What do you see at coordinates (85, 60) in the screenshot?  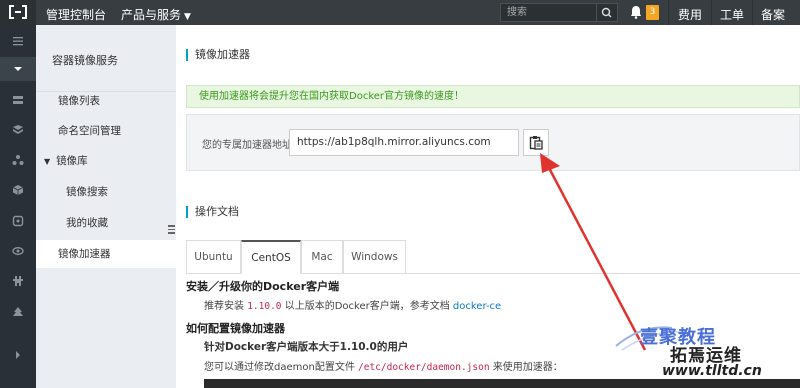 I see `menu-title: 容器镜像服务` at bounding box center [85, 60].